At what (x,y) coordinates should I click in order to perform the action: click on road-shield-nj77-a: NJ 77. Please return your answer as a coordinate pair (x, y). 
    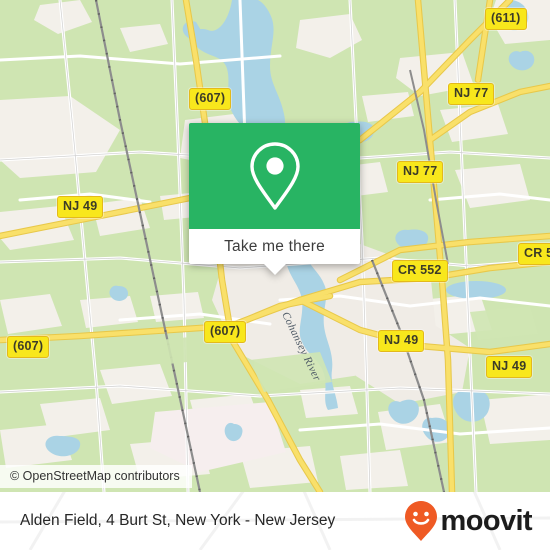
    Looking at the image, I should click on (471, 94).